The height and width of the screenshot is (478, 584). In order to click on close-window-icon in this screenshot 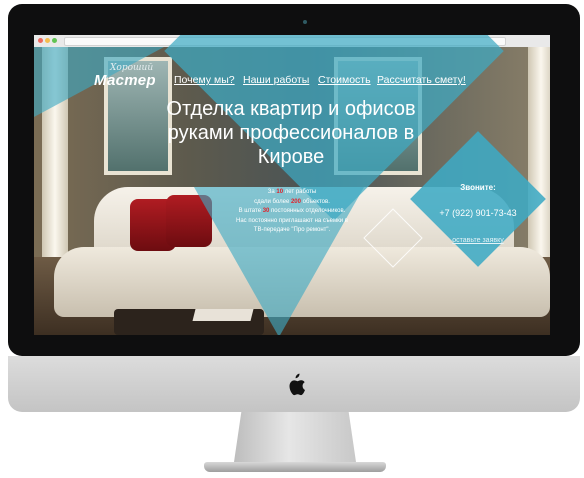, I will do `click(40, 40)`.